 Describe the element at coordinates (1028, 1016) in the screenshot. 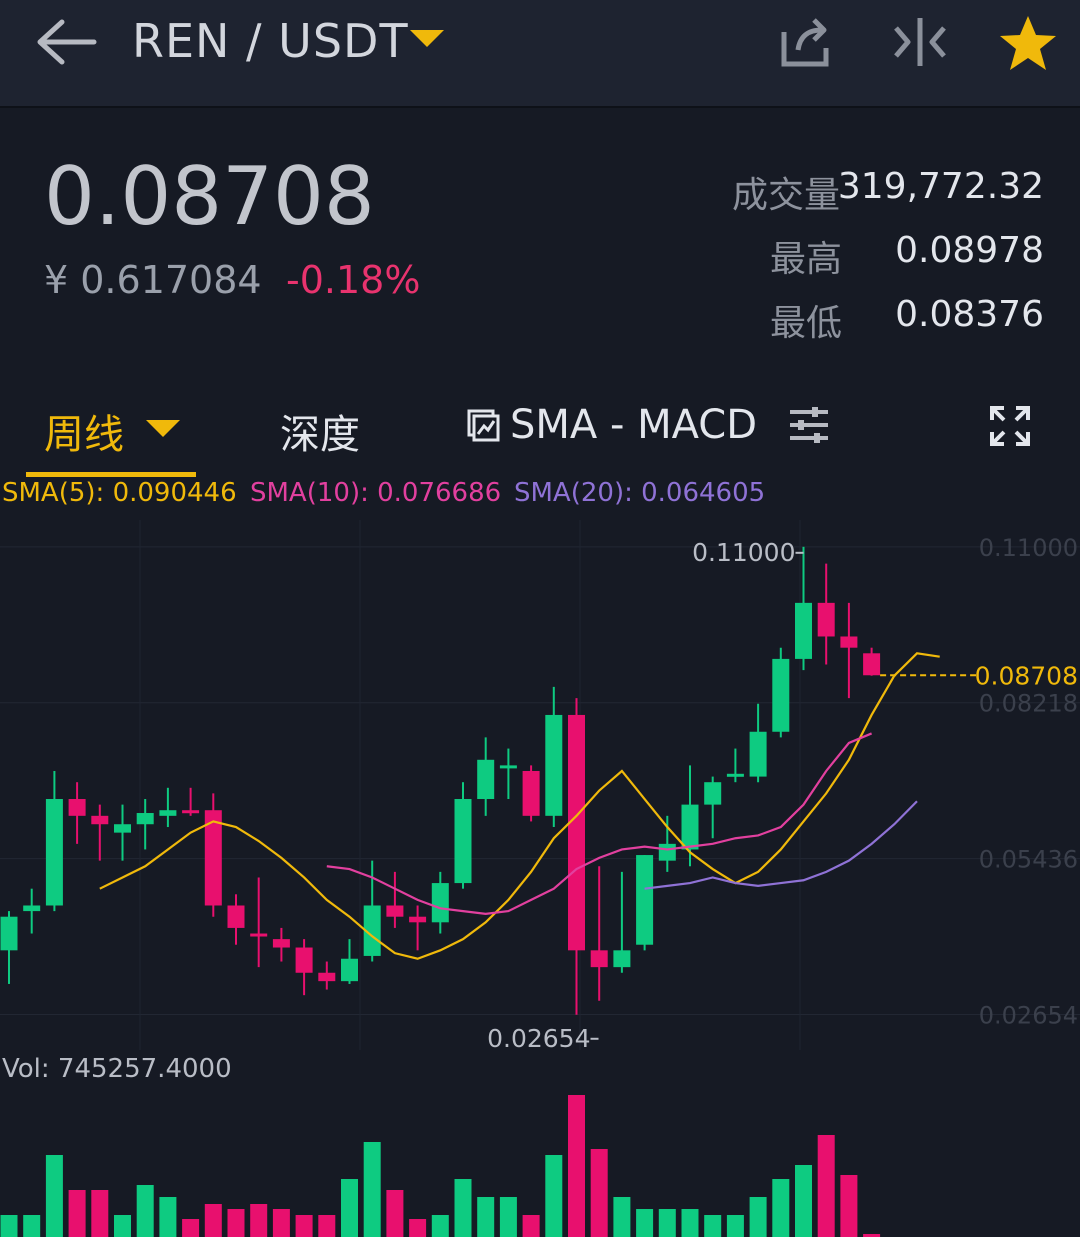

I see `y-axis-label: 0.02654` at that location.